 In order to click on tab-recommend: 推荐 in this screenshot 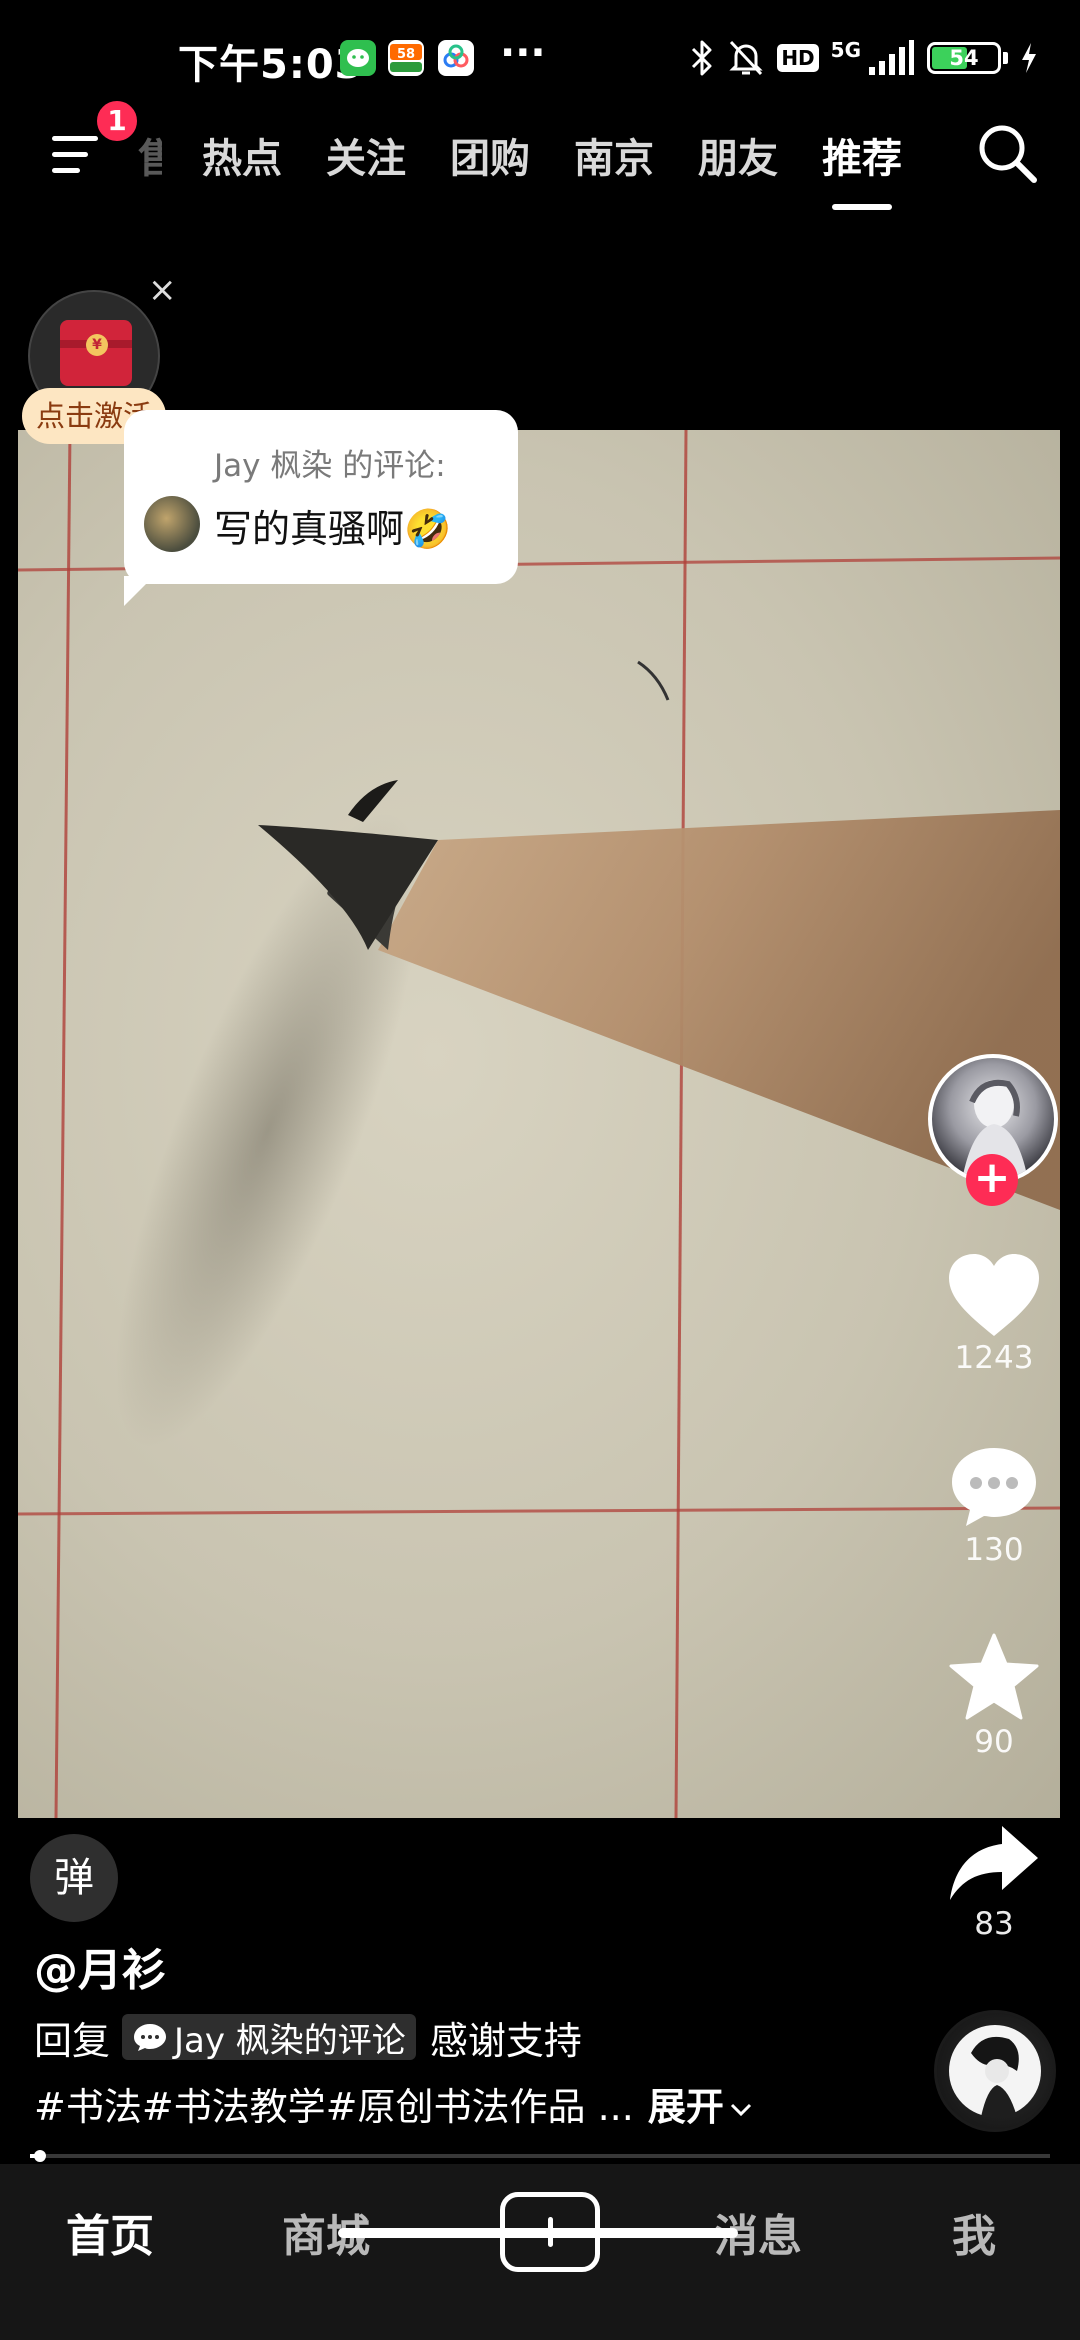, I will do `click(862, 168)`.